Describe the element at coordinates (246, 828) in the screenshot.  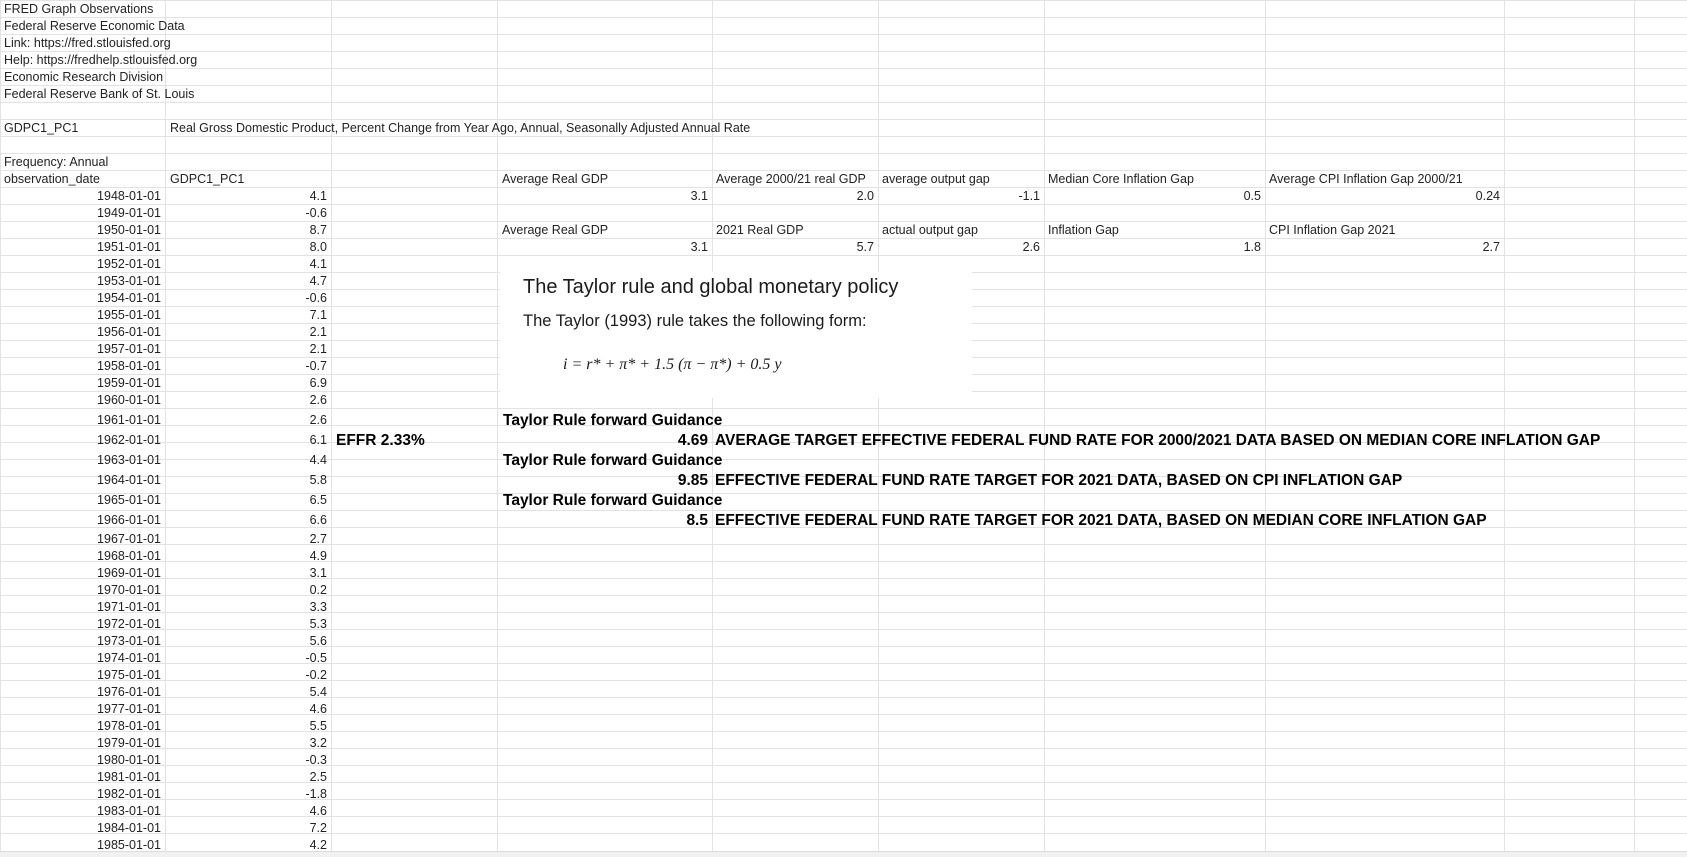
I see `obs-value: 7.2` at that location.